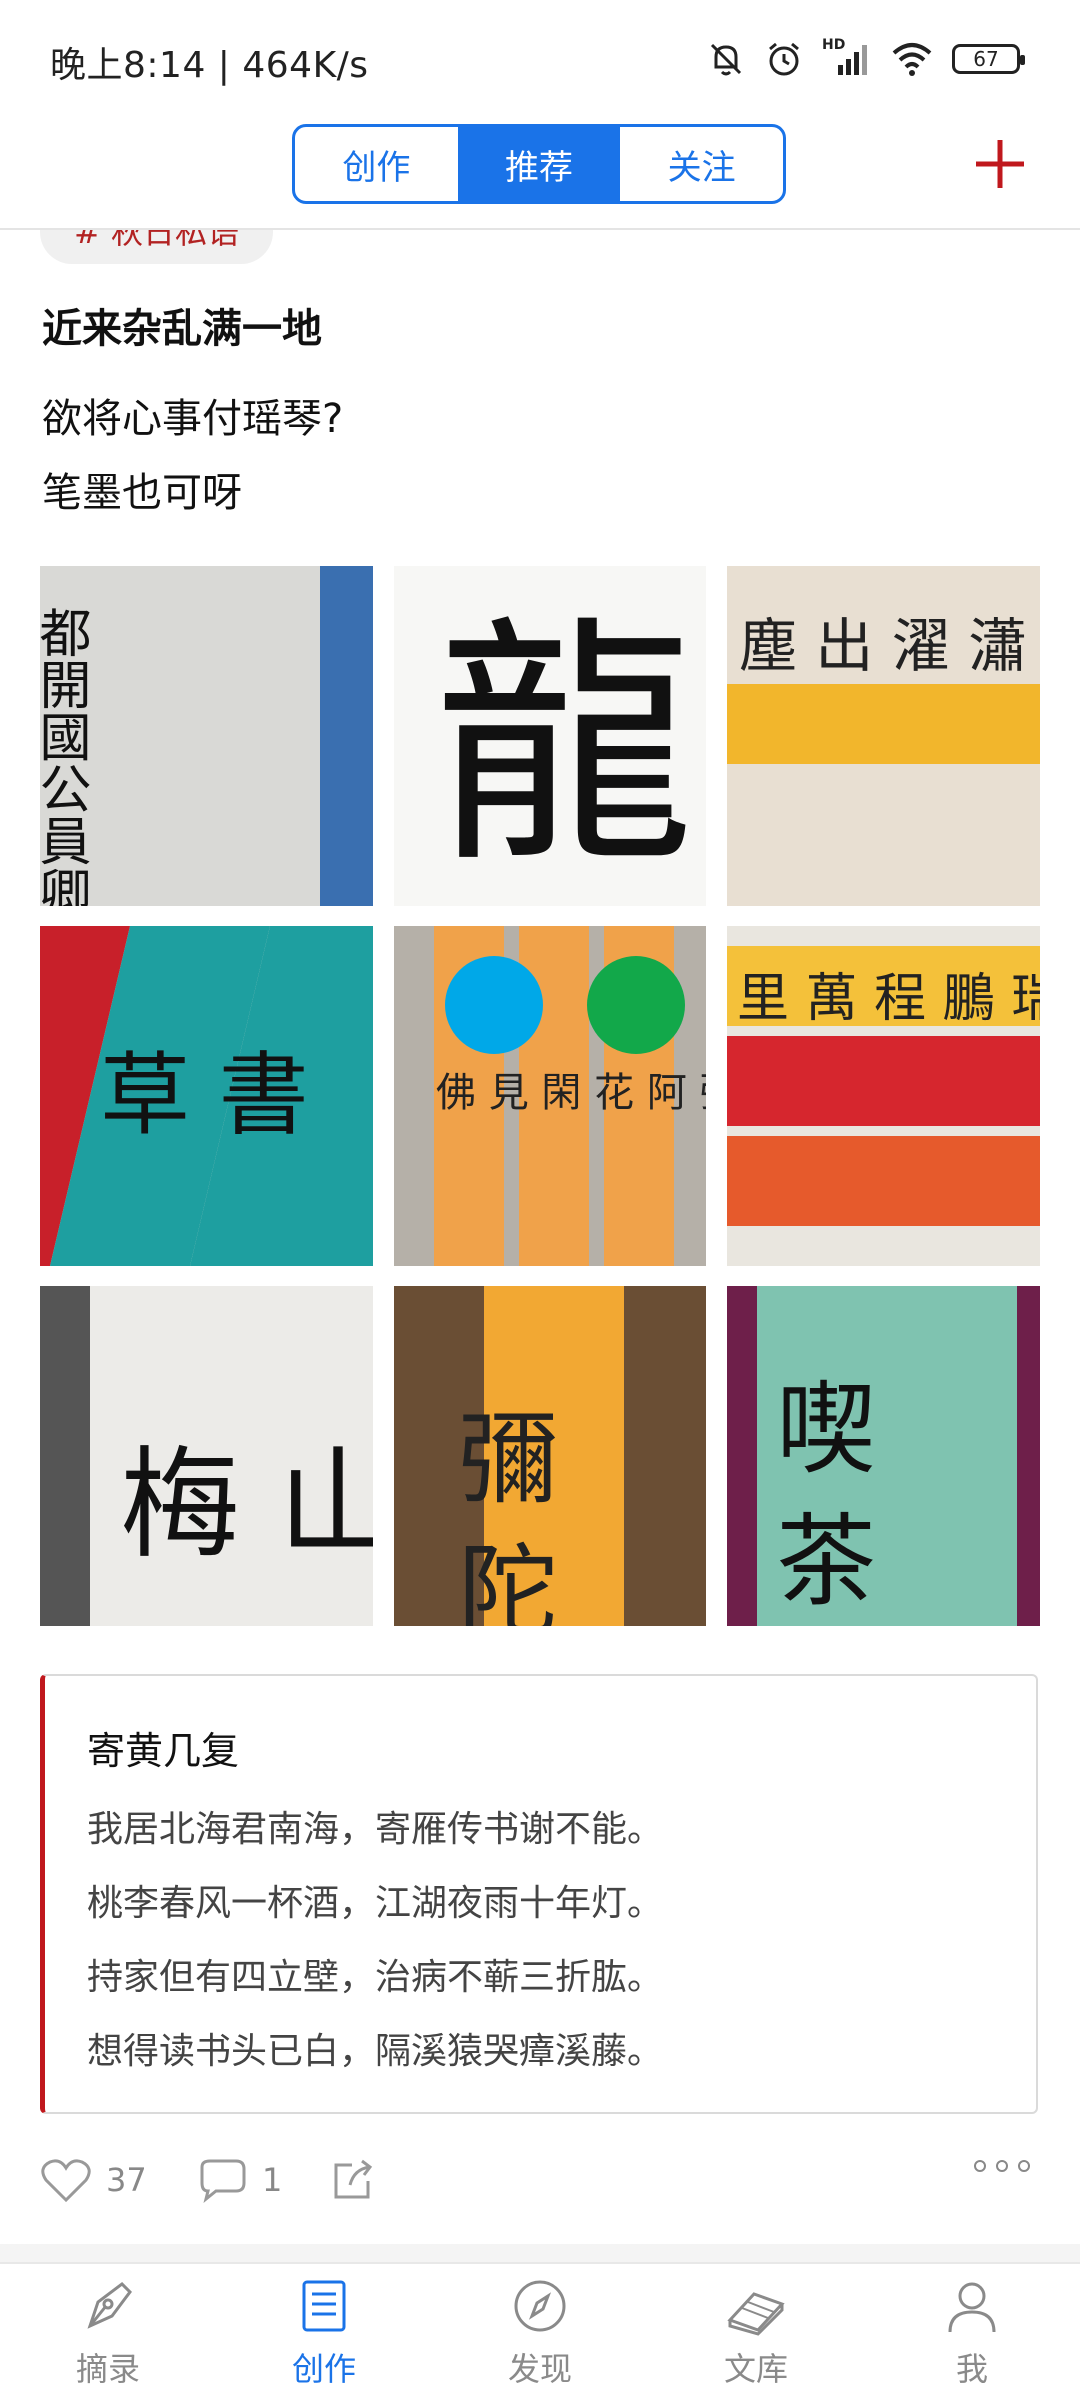 Image resolution: width=1080 pixels, height=2402 pixels. Describe the element at coordinates (163, 1751) in the screenshot. I see `poem-title: 寄黄几复` at that location.